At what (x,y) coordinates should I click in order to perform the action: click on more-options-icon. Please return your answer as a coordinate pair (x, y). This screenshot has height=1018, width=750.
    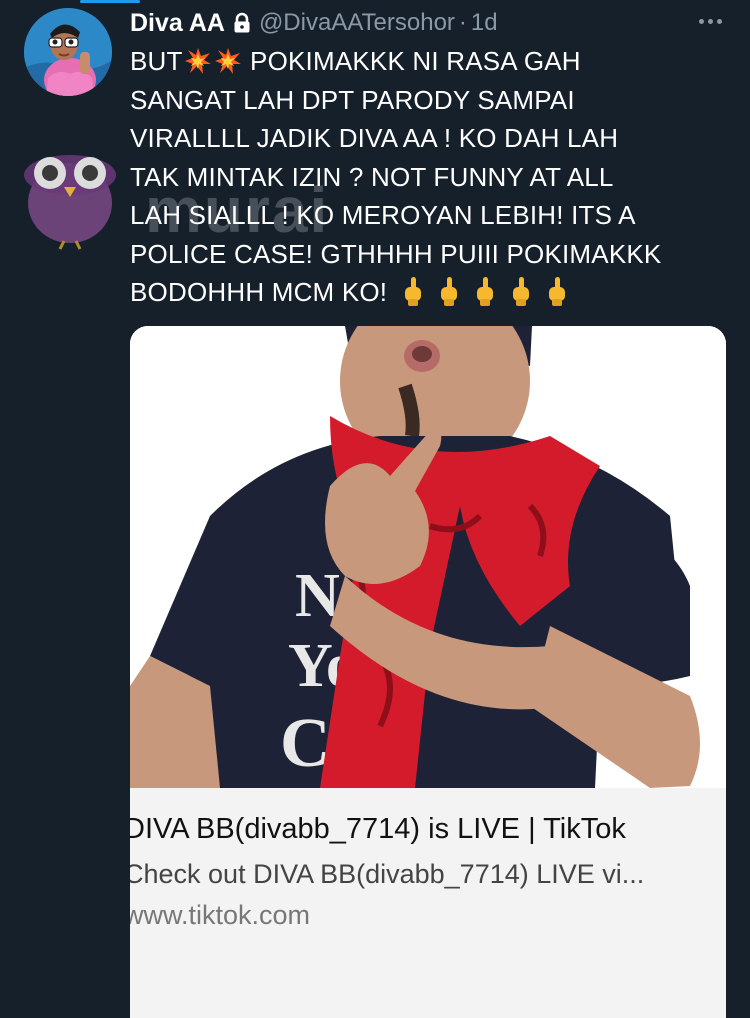
    Looking at the image, I should click on (710, 21).